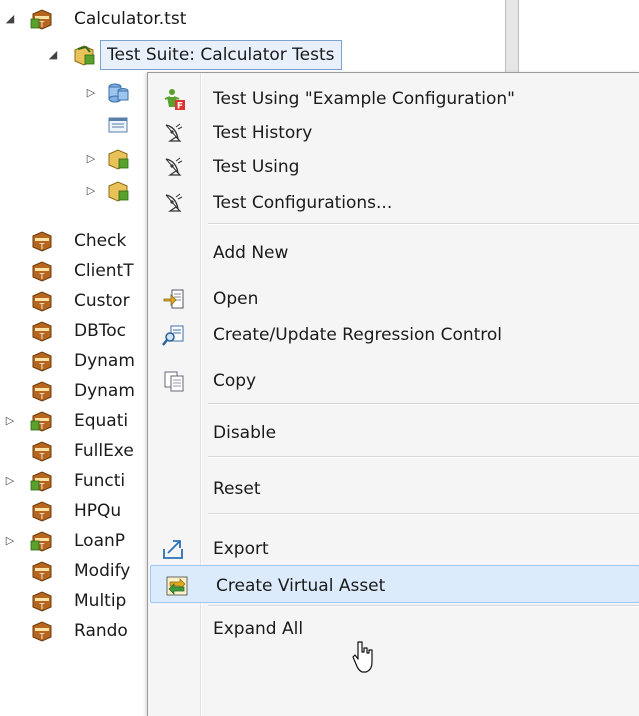 The image size is (639, 716). Describe the element at coordinates (393, 167) in the screenshot. I see `menu-item-test-using: Test Using` at that location.